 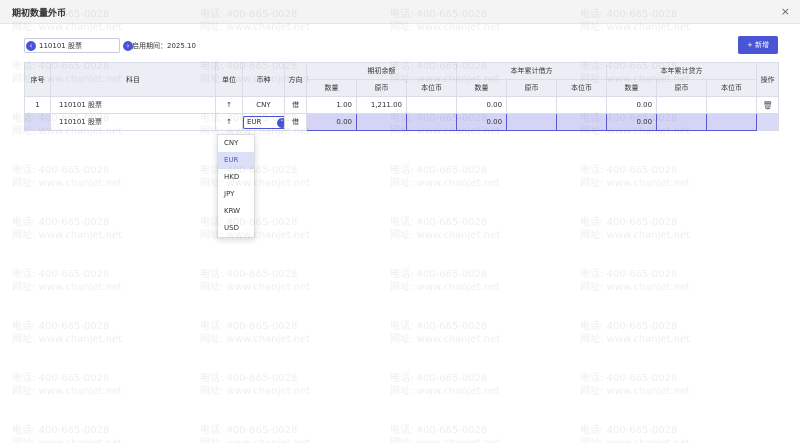 I want to click on currency-dropdown: CNY EUR HKD JPY KRW USD, so click(x=236, y=186).